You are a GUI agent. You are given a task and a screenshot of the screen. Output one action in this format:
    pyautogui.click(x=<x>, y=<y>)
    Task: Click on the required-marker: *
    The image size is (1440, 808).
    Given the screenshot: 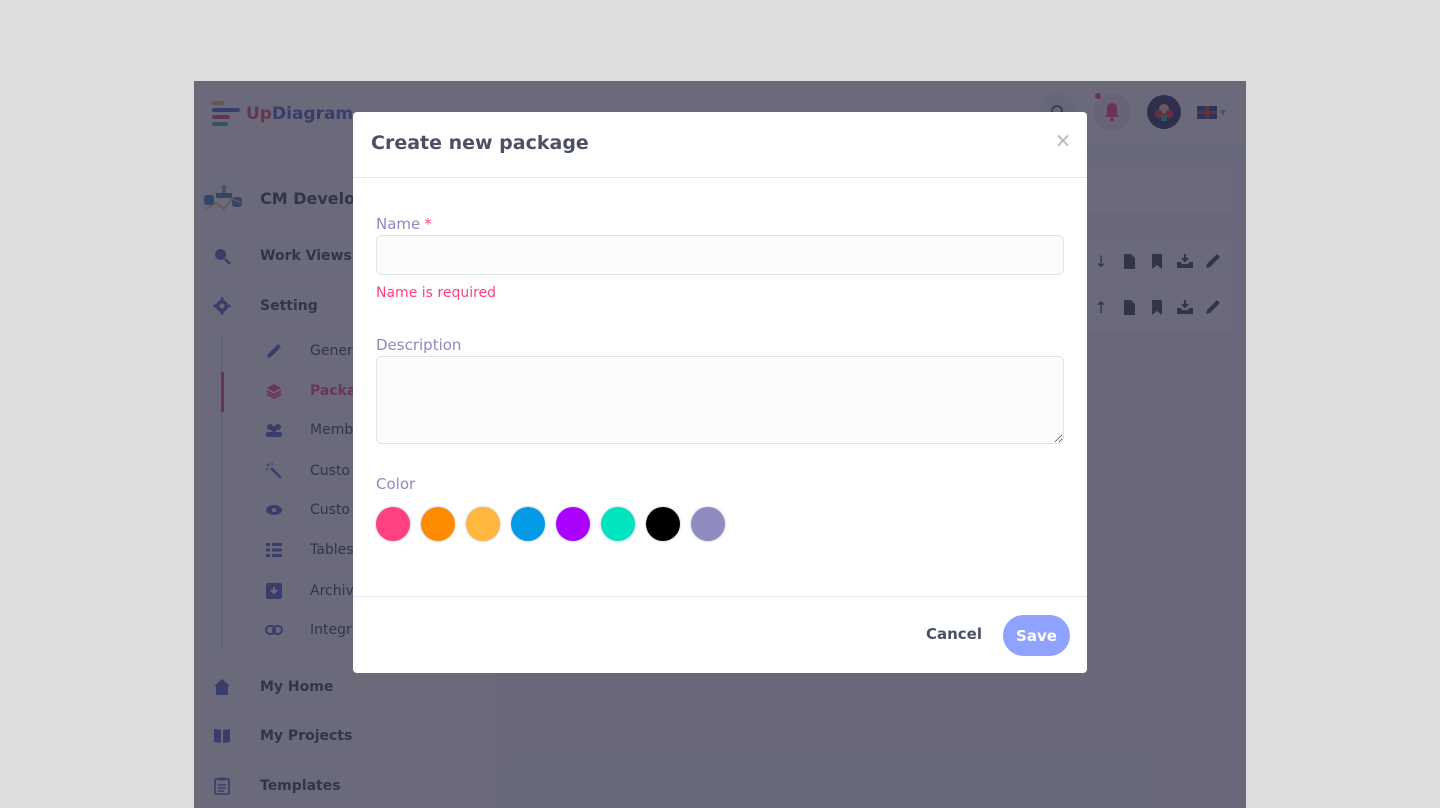 What is the action you would take?
    pyautogui.click(x=428, y=224)
    